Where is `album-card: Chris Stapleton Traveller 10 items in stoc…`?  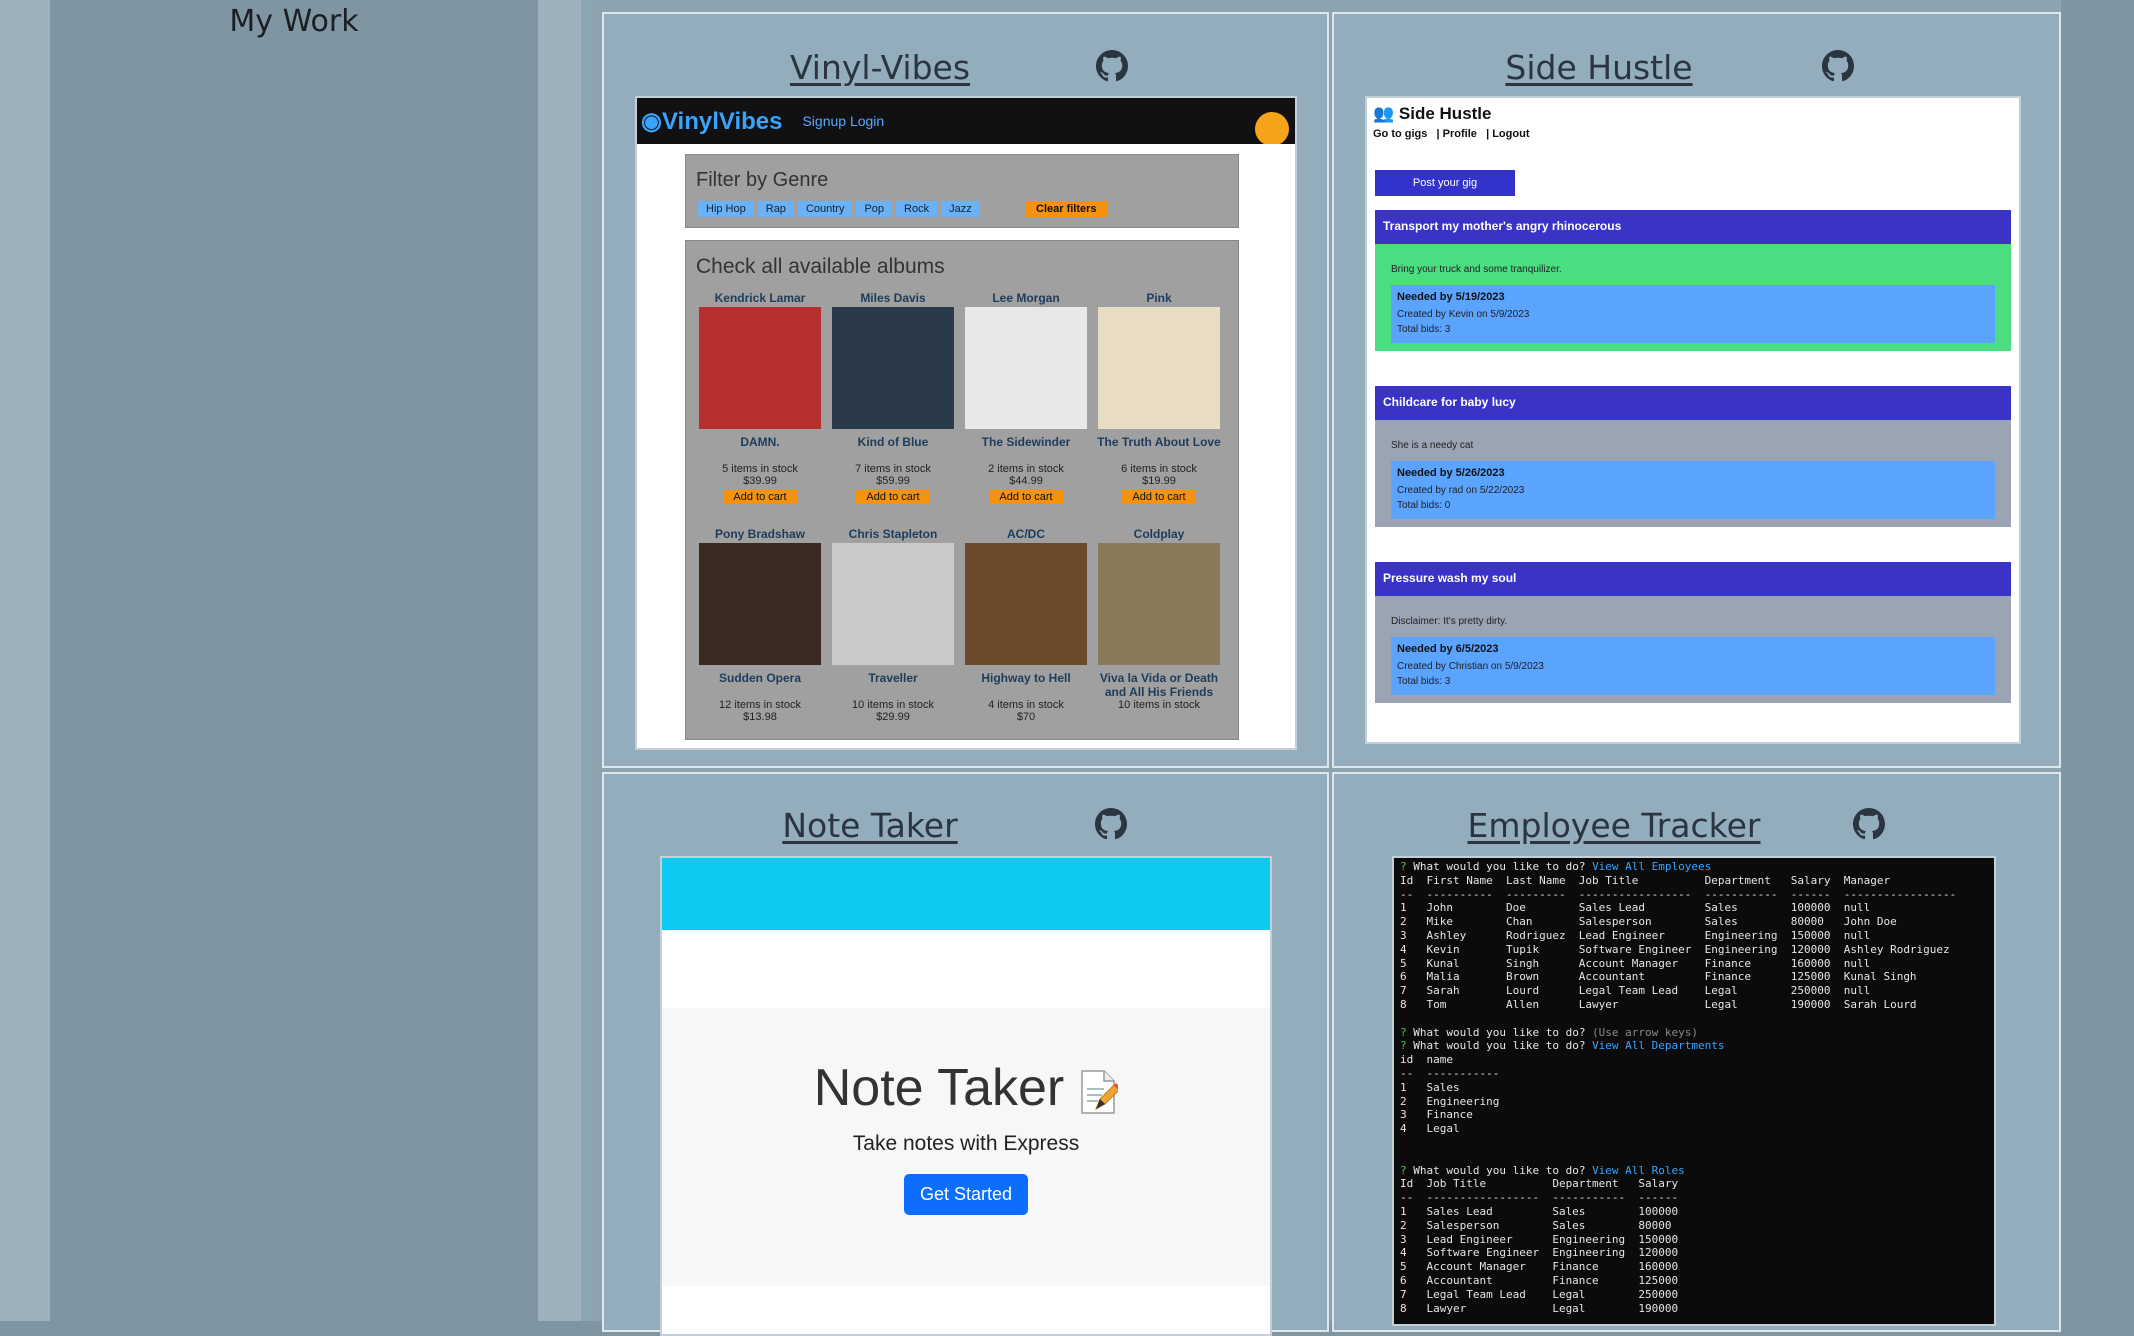
album-card: Chris Stapleton Traveller 10 items in stoc… is located at coordinates (893, 625).